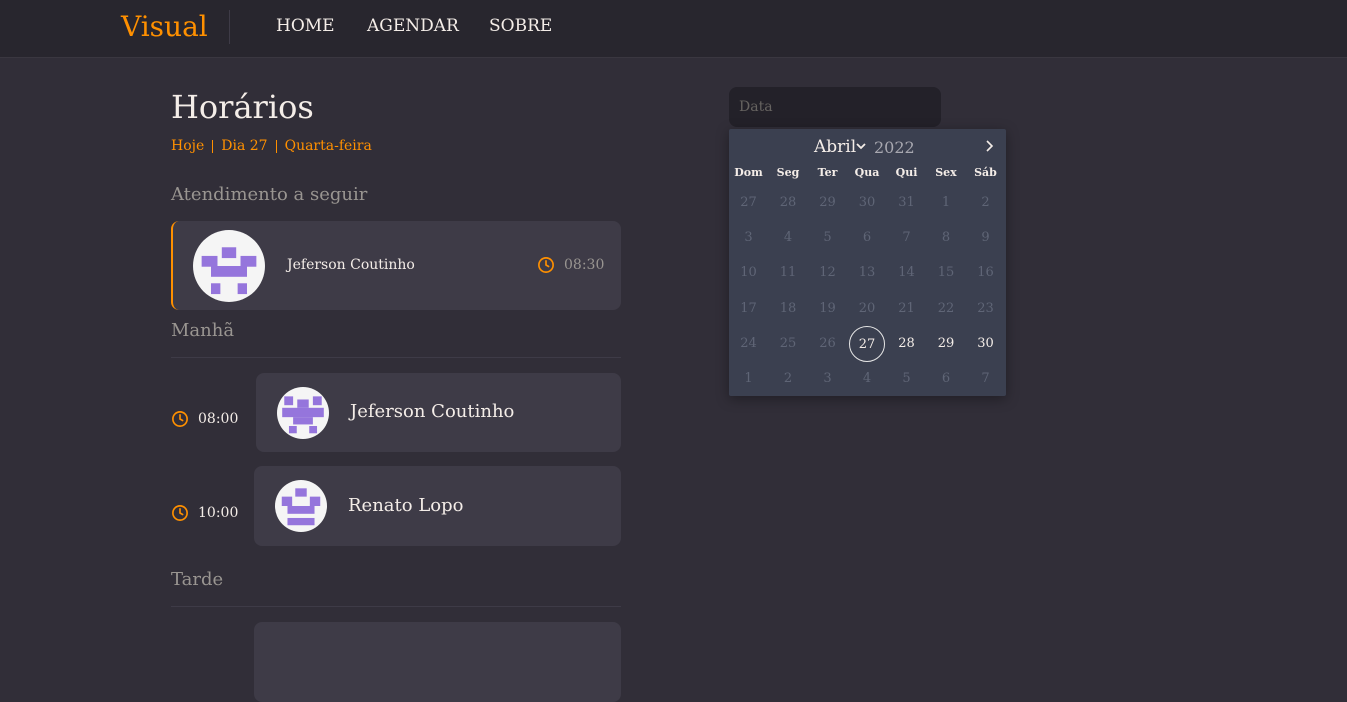  I want to click on calendar-day: 23, so click(985, 308).